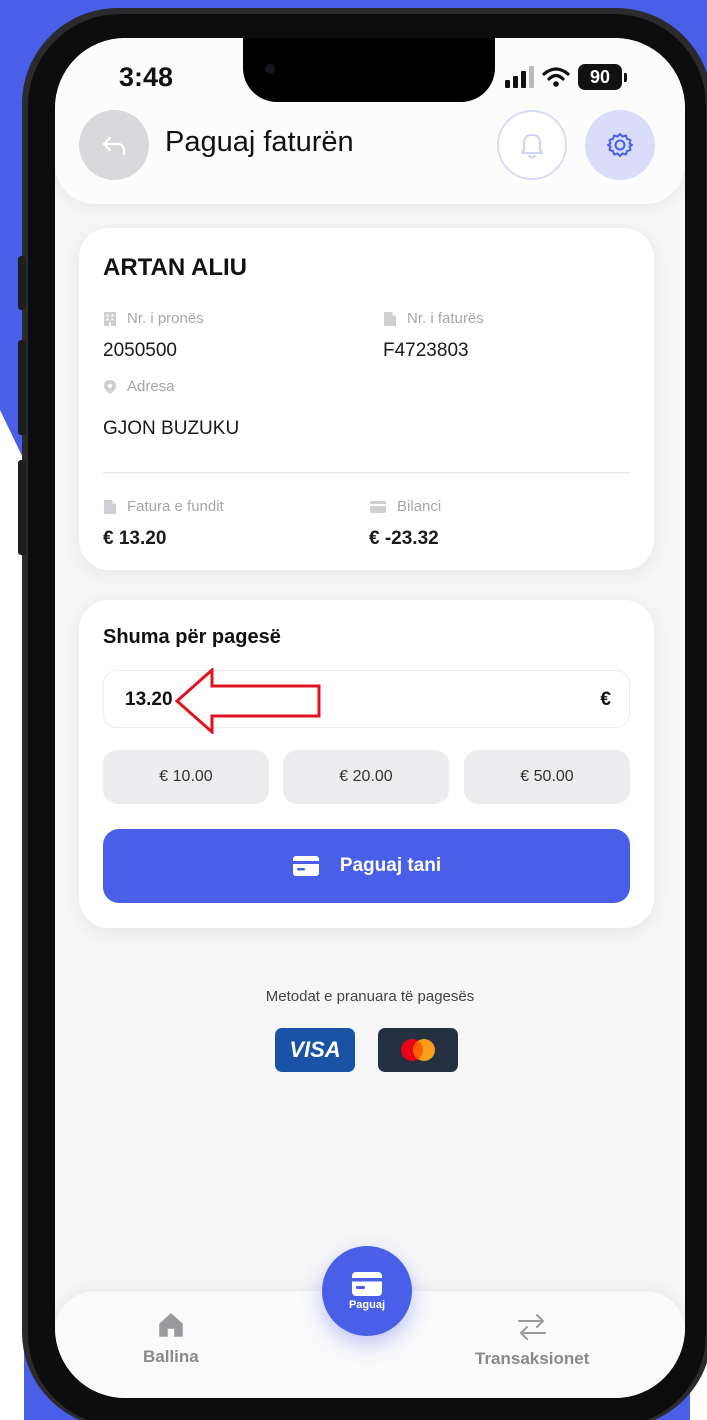  What do you see at coordinates (110, 386) in the screenshot?
I see `location-pin-icon` at bounding box center [110, 386].